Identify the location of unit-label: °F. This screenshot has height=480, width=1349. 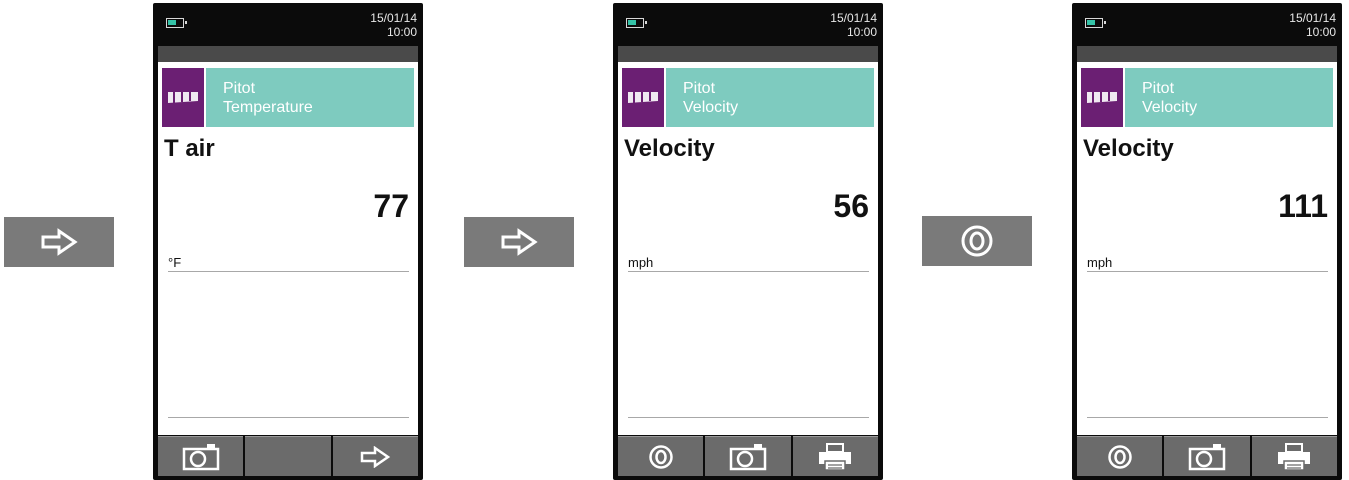
(288, 263).